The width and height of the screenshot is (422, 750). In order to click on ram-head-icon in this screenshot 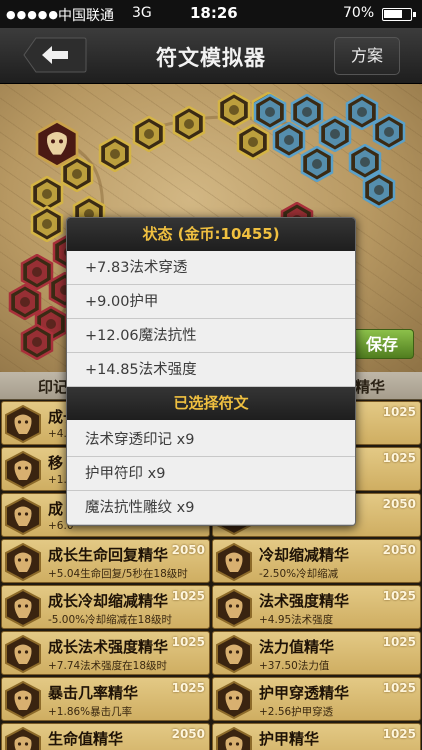, I will do `click(57, 144)`.